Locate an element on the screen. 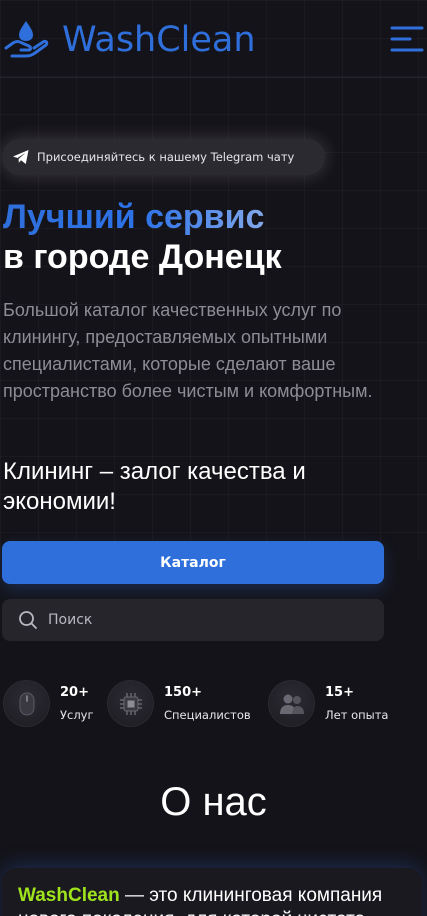 Image resolution: width=427 pixels, height=916 pixels. brand-name: WashClean is located at coordinates (159, 40).